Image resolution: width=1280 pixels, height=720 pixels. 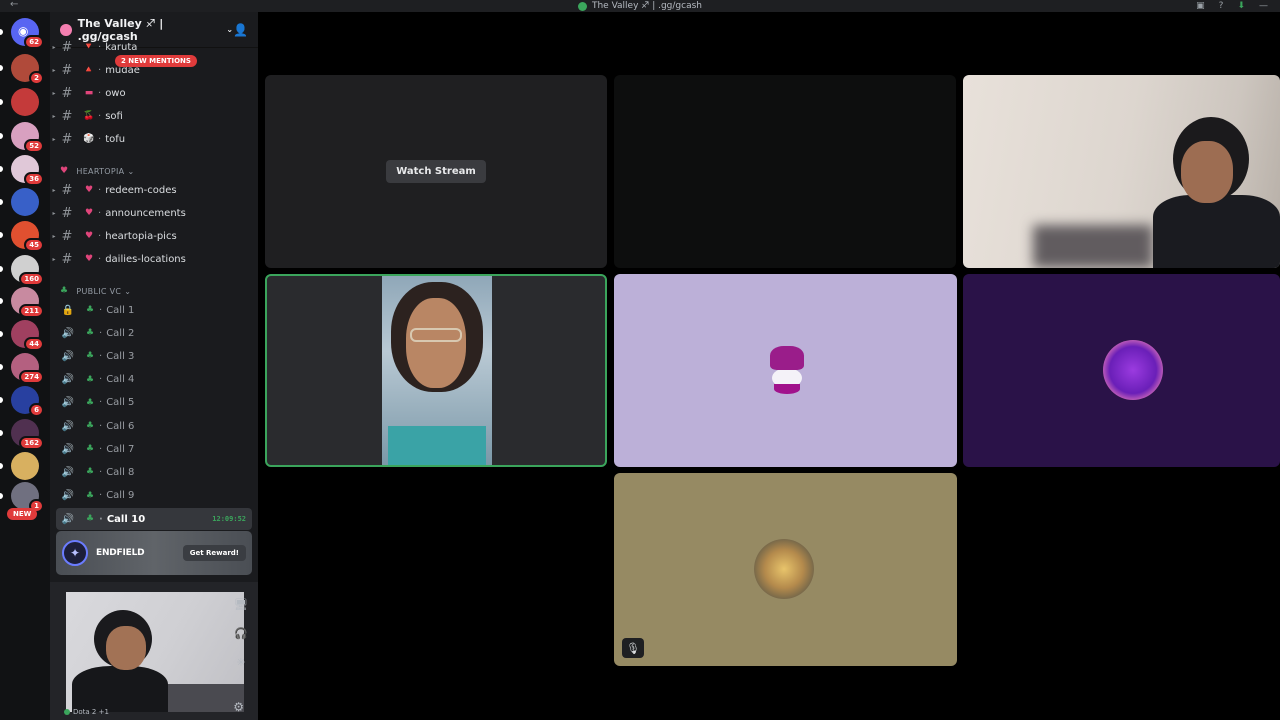 I want to click on unread-badge: 44, so click(x=34, y=344).